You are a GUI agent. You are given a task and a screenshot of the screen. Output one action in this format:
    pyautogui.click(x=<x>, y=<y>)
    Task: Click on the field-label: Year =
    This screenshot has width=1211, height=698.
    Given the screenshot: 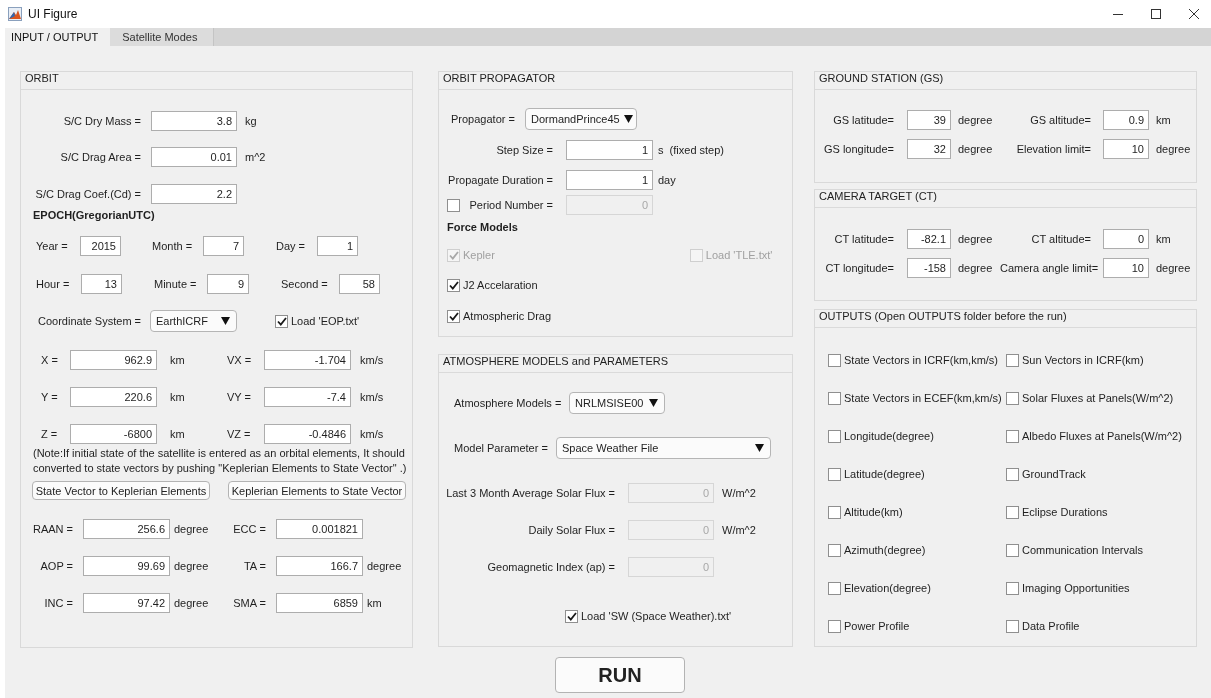 What is the action you would take?
    pyautogui.click(x=52, y=246)
    